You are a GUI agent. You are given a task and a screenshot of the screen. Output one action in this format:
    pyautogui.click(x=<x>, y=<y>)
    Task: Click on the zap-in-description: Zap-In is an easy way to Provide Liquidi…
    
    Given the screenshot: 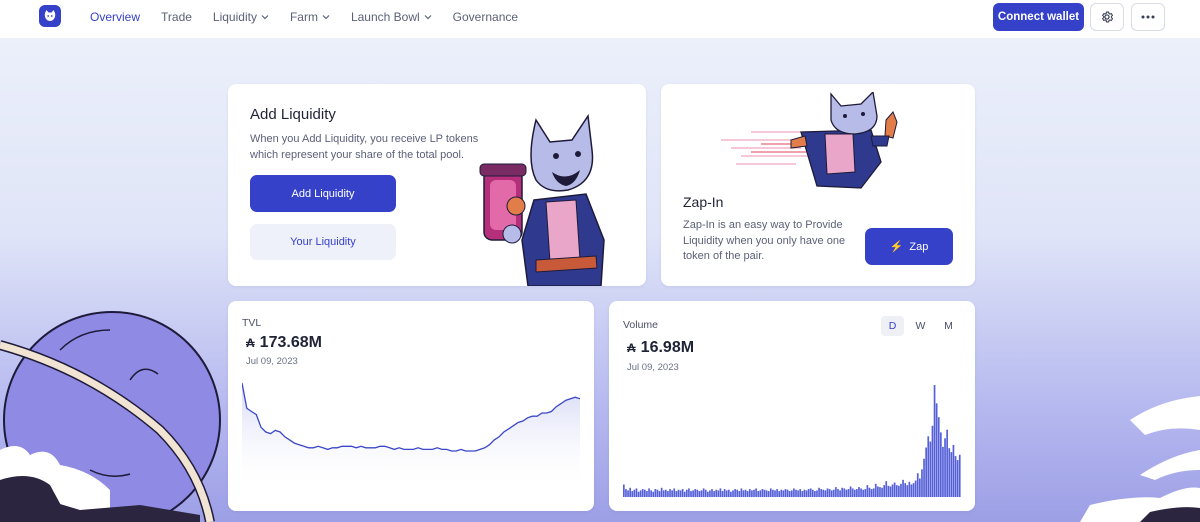 What is the action you would take?
    pyautogui.click(x=764, y=240)
    